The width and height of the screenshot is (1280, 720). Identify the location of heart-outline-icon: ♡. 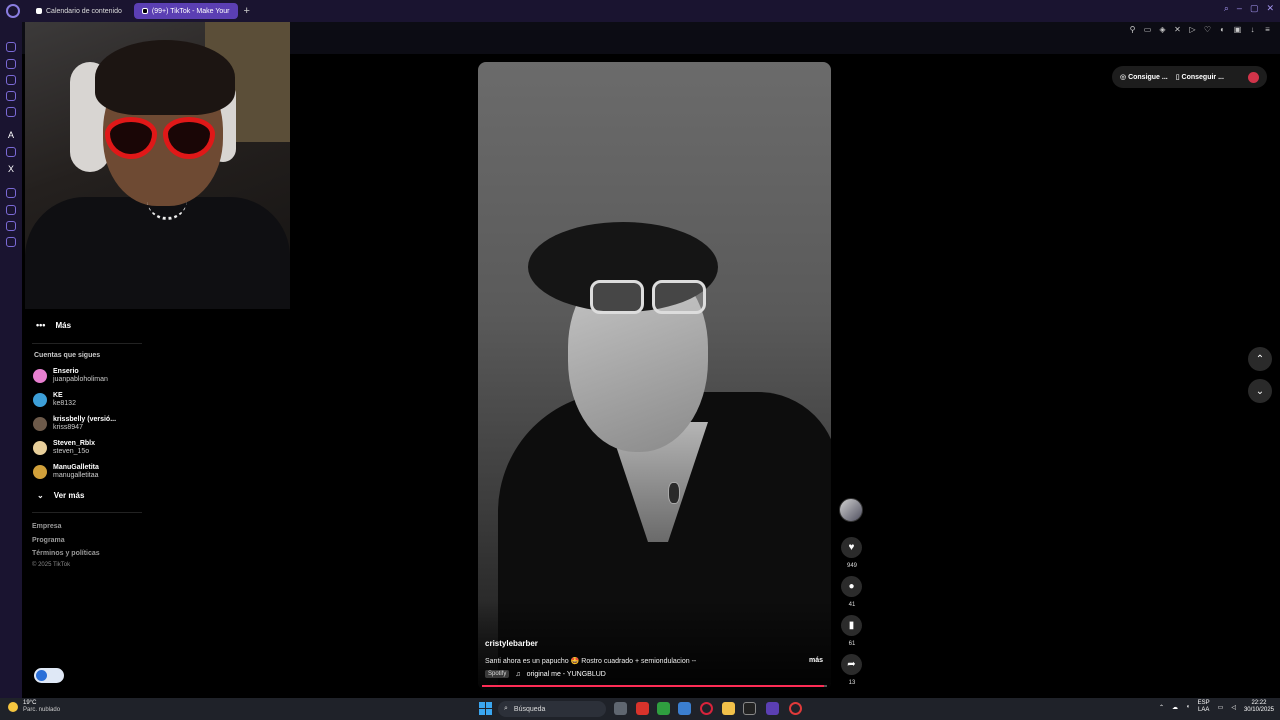
(1207, 29).